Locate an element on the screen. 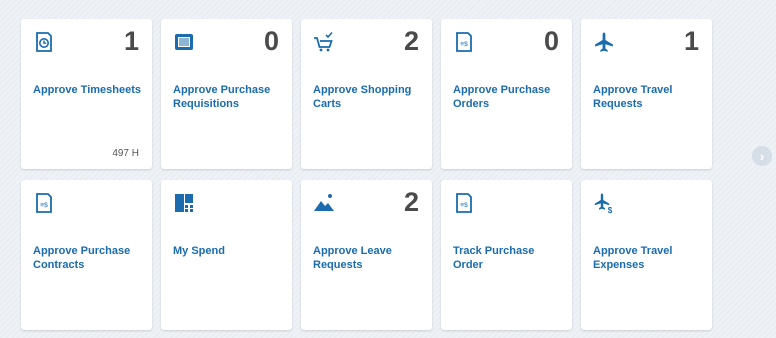 The height and width of the screenshot is (338, 776). airplane-icon is located at coordinates (604, 42).